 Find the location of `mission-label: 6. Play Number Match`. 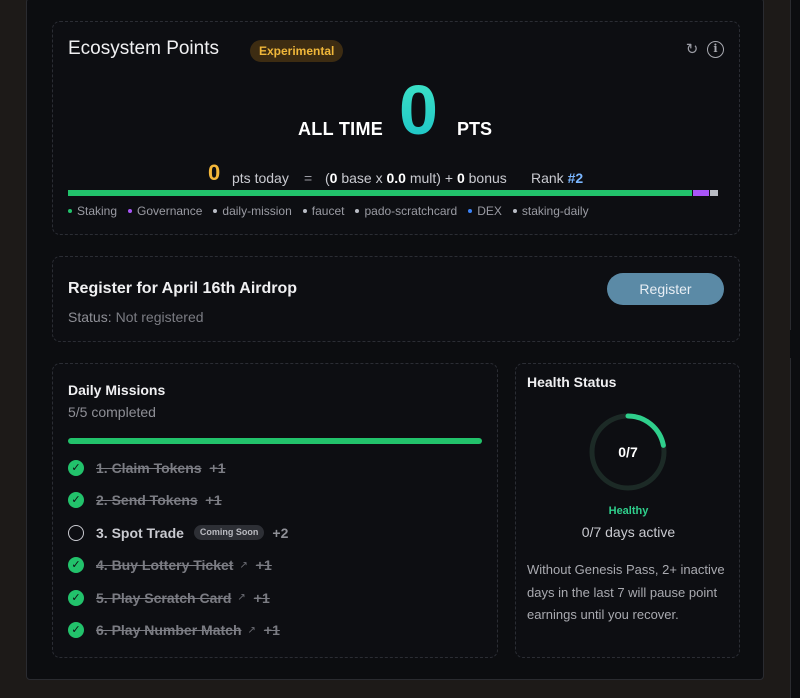

mission-label: 6. Play Number Match is located at coordinates (169, 630).